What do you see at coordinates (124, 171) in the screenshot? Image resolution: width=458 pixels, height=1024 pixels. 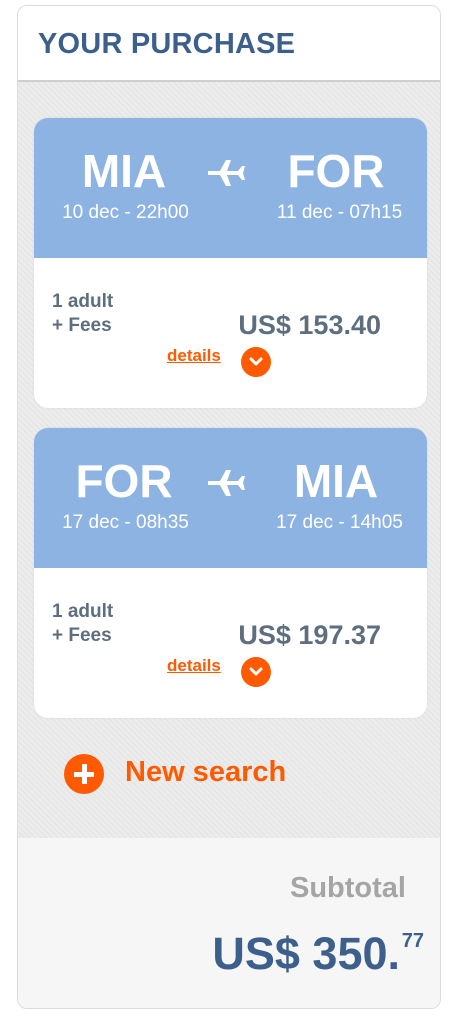 I see `origin-airport-code: MIA` at bounding box center [124, 171].